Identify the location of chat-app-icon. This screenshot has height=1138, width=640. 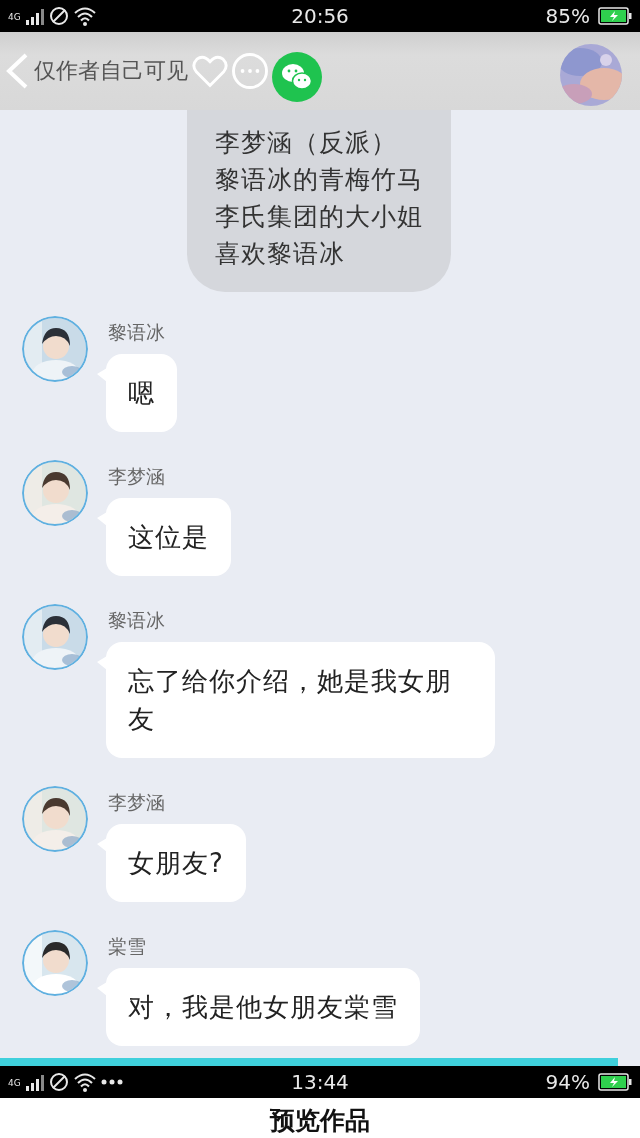
(297, 77).